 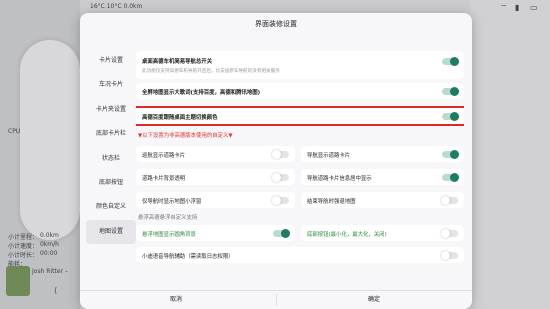 I want to click on confirm-button: 确定, so click(x=374, y=300).